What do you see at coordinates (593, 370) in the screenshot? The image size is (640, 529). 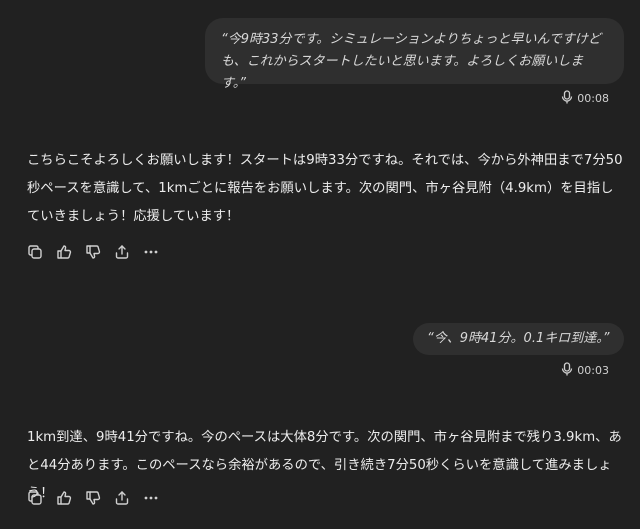 I see `voice-duration: 00:03` at bounding box center [593, 370].